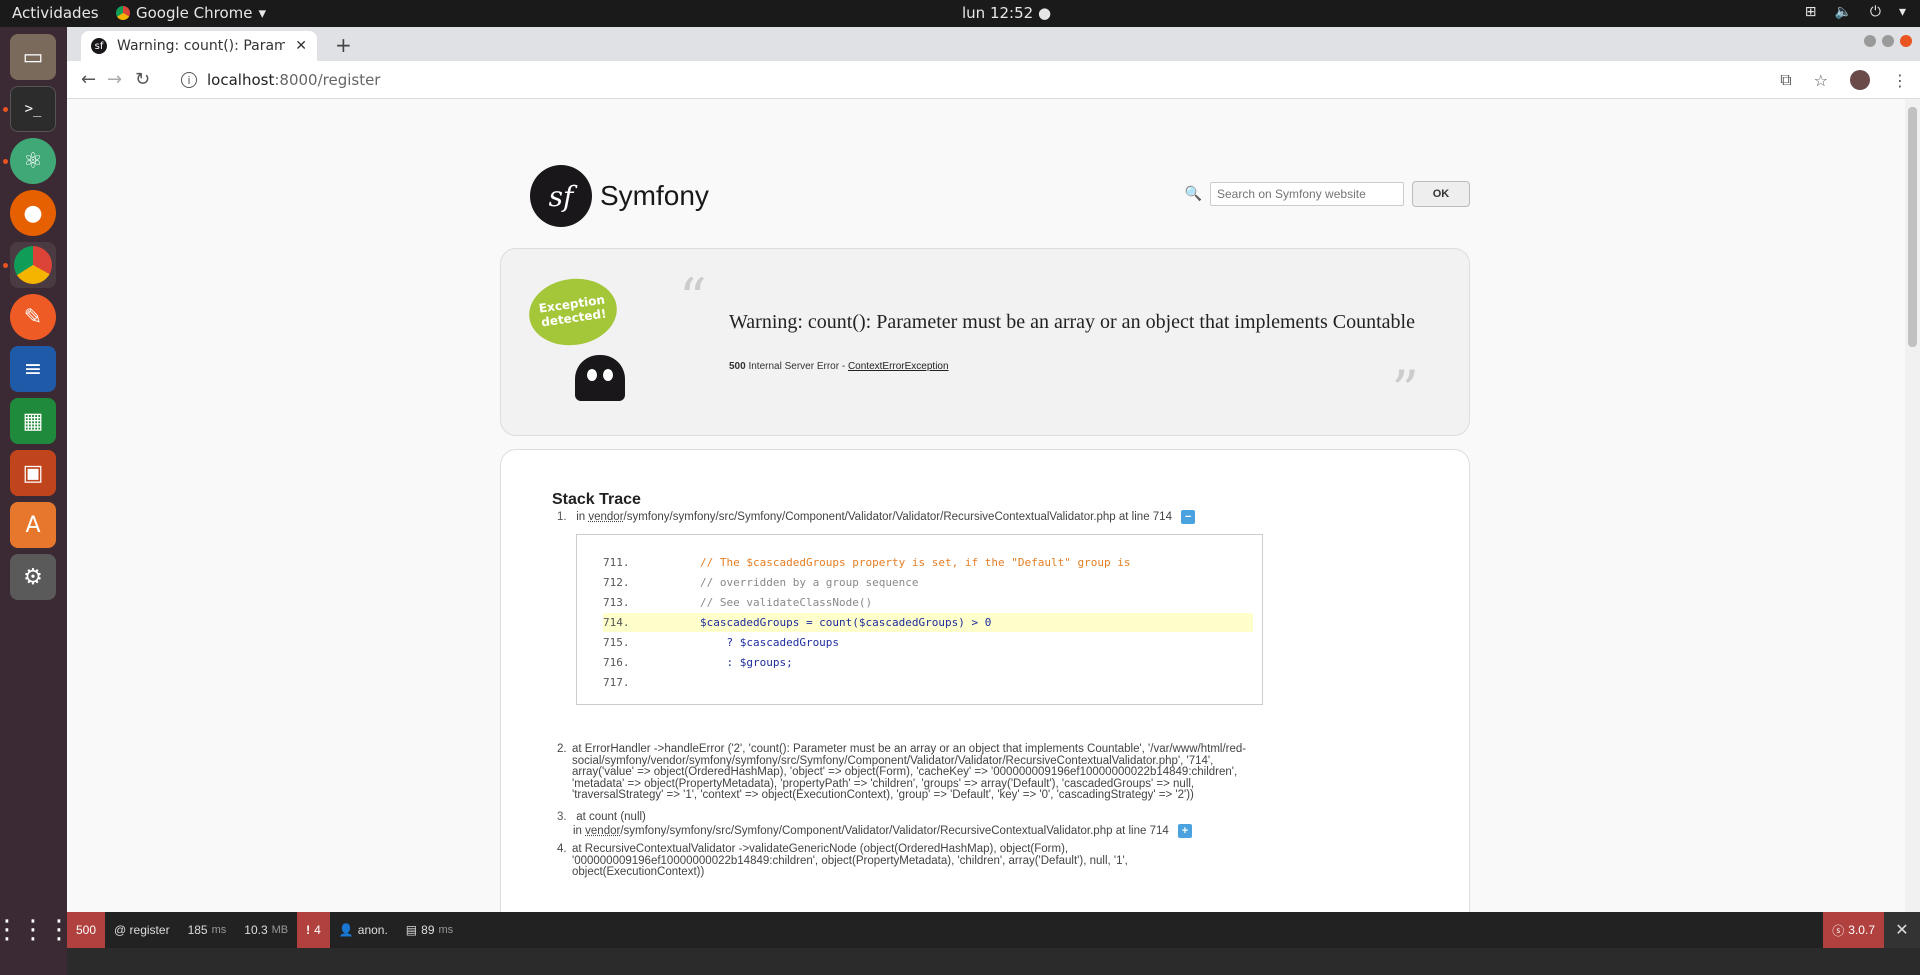 The height and width of the screenshot is (975, 1920). Describe the element at coordinates (194, 13) in the screenshot. I see `app-menu-label: Google Chrome` at that location.